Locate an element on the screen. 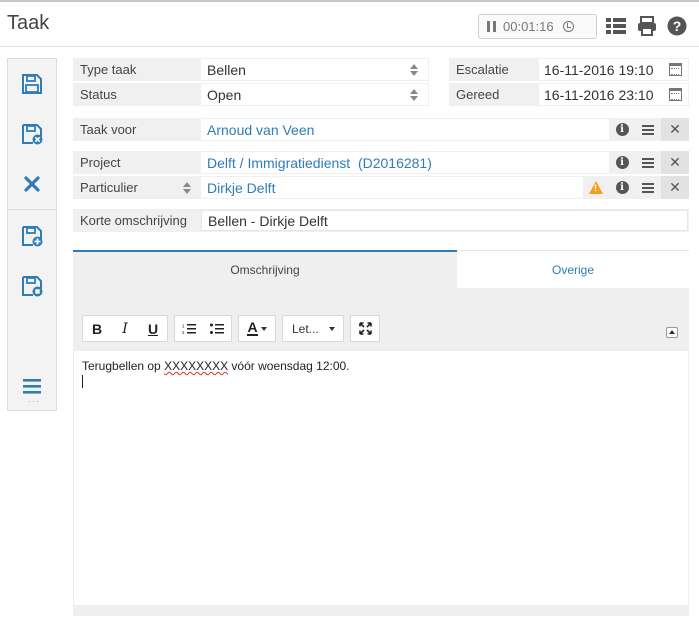 The image size is (699, 625). warning-indicator: ! is located at coordinates (596, 187).